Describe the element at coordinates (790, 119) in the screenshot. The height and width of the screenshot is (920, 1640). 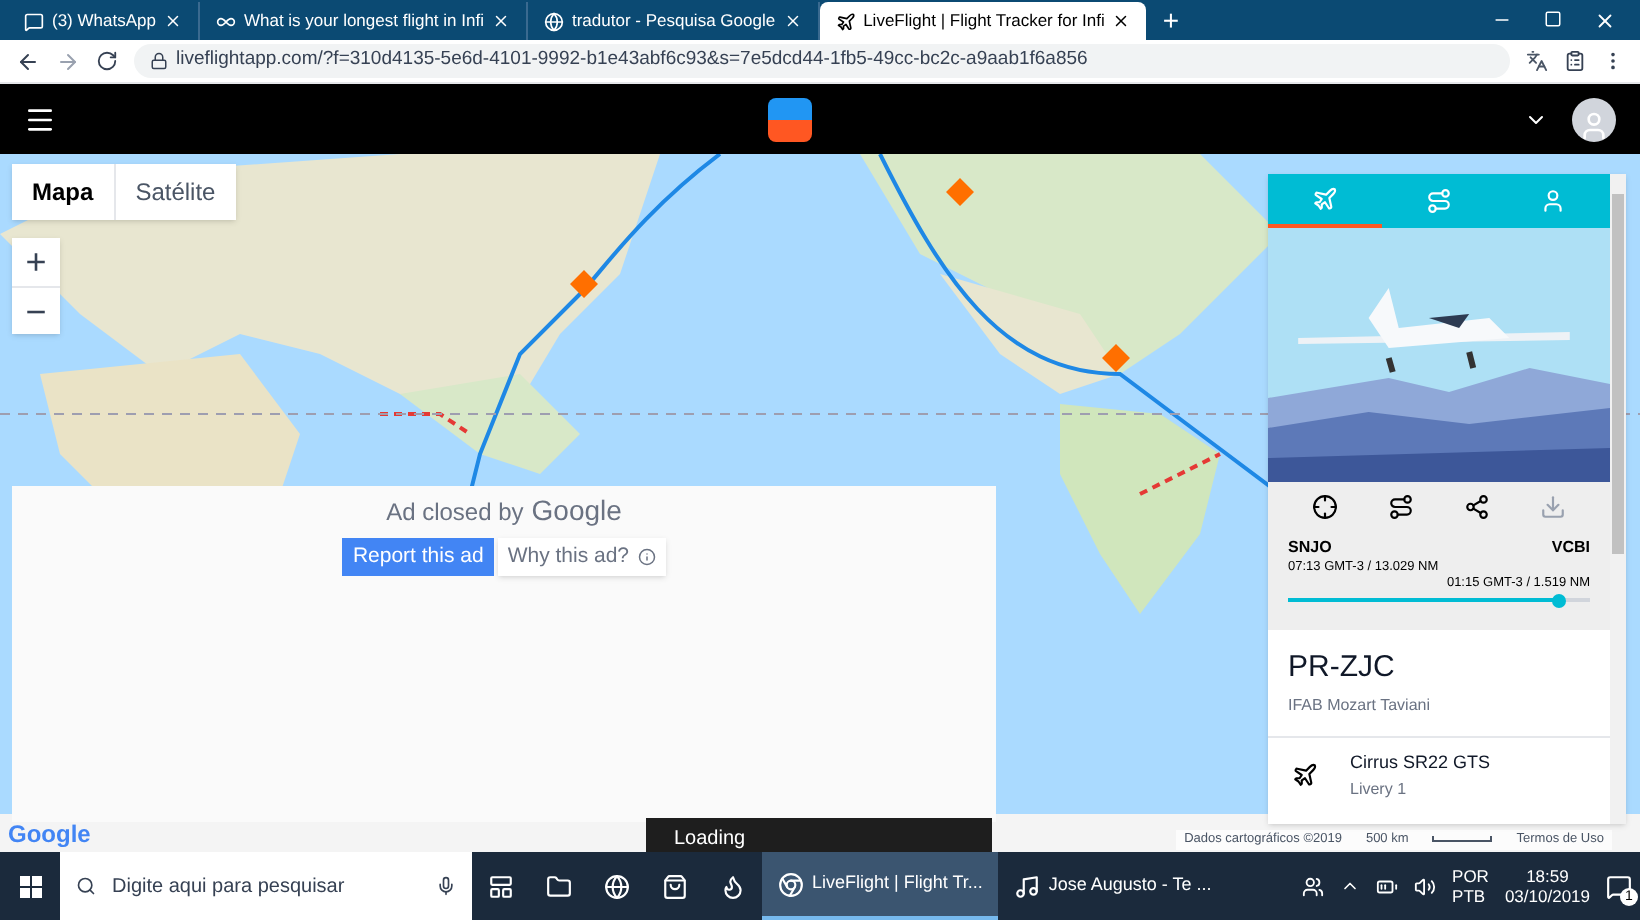
I see `app-logo` at that location.